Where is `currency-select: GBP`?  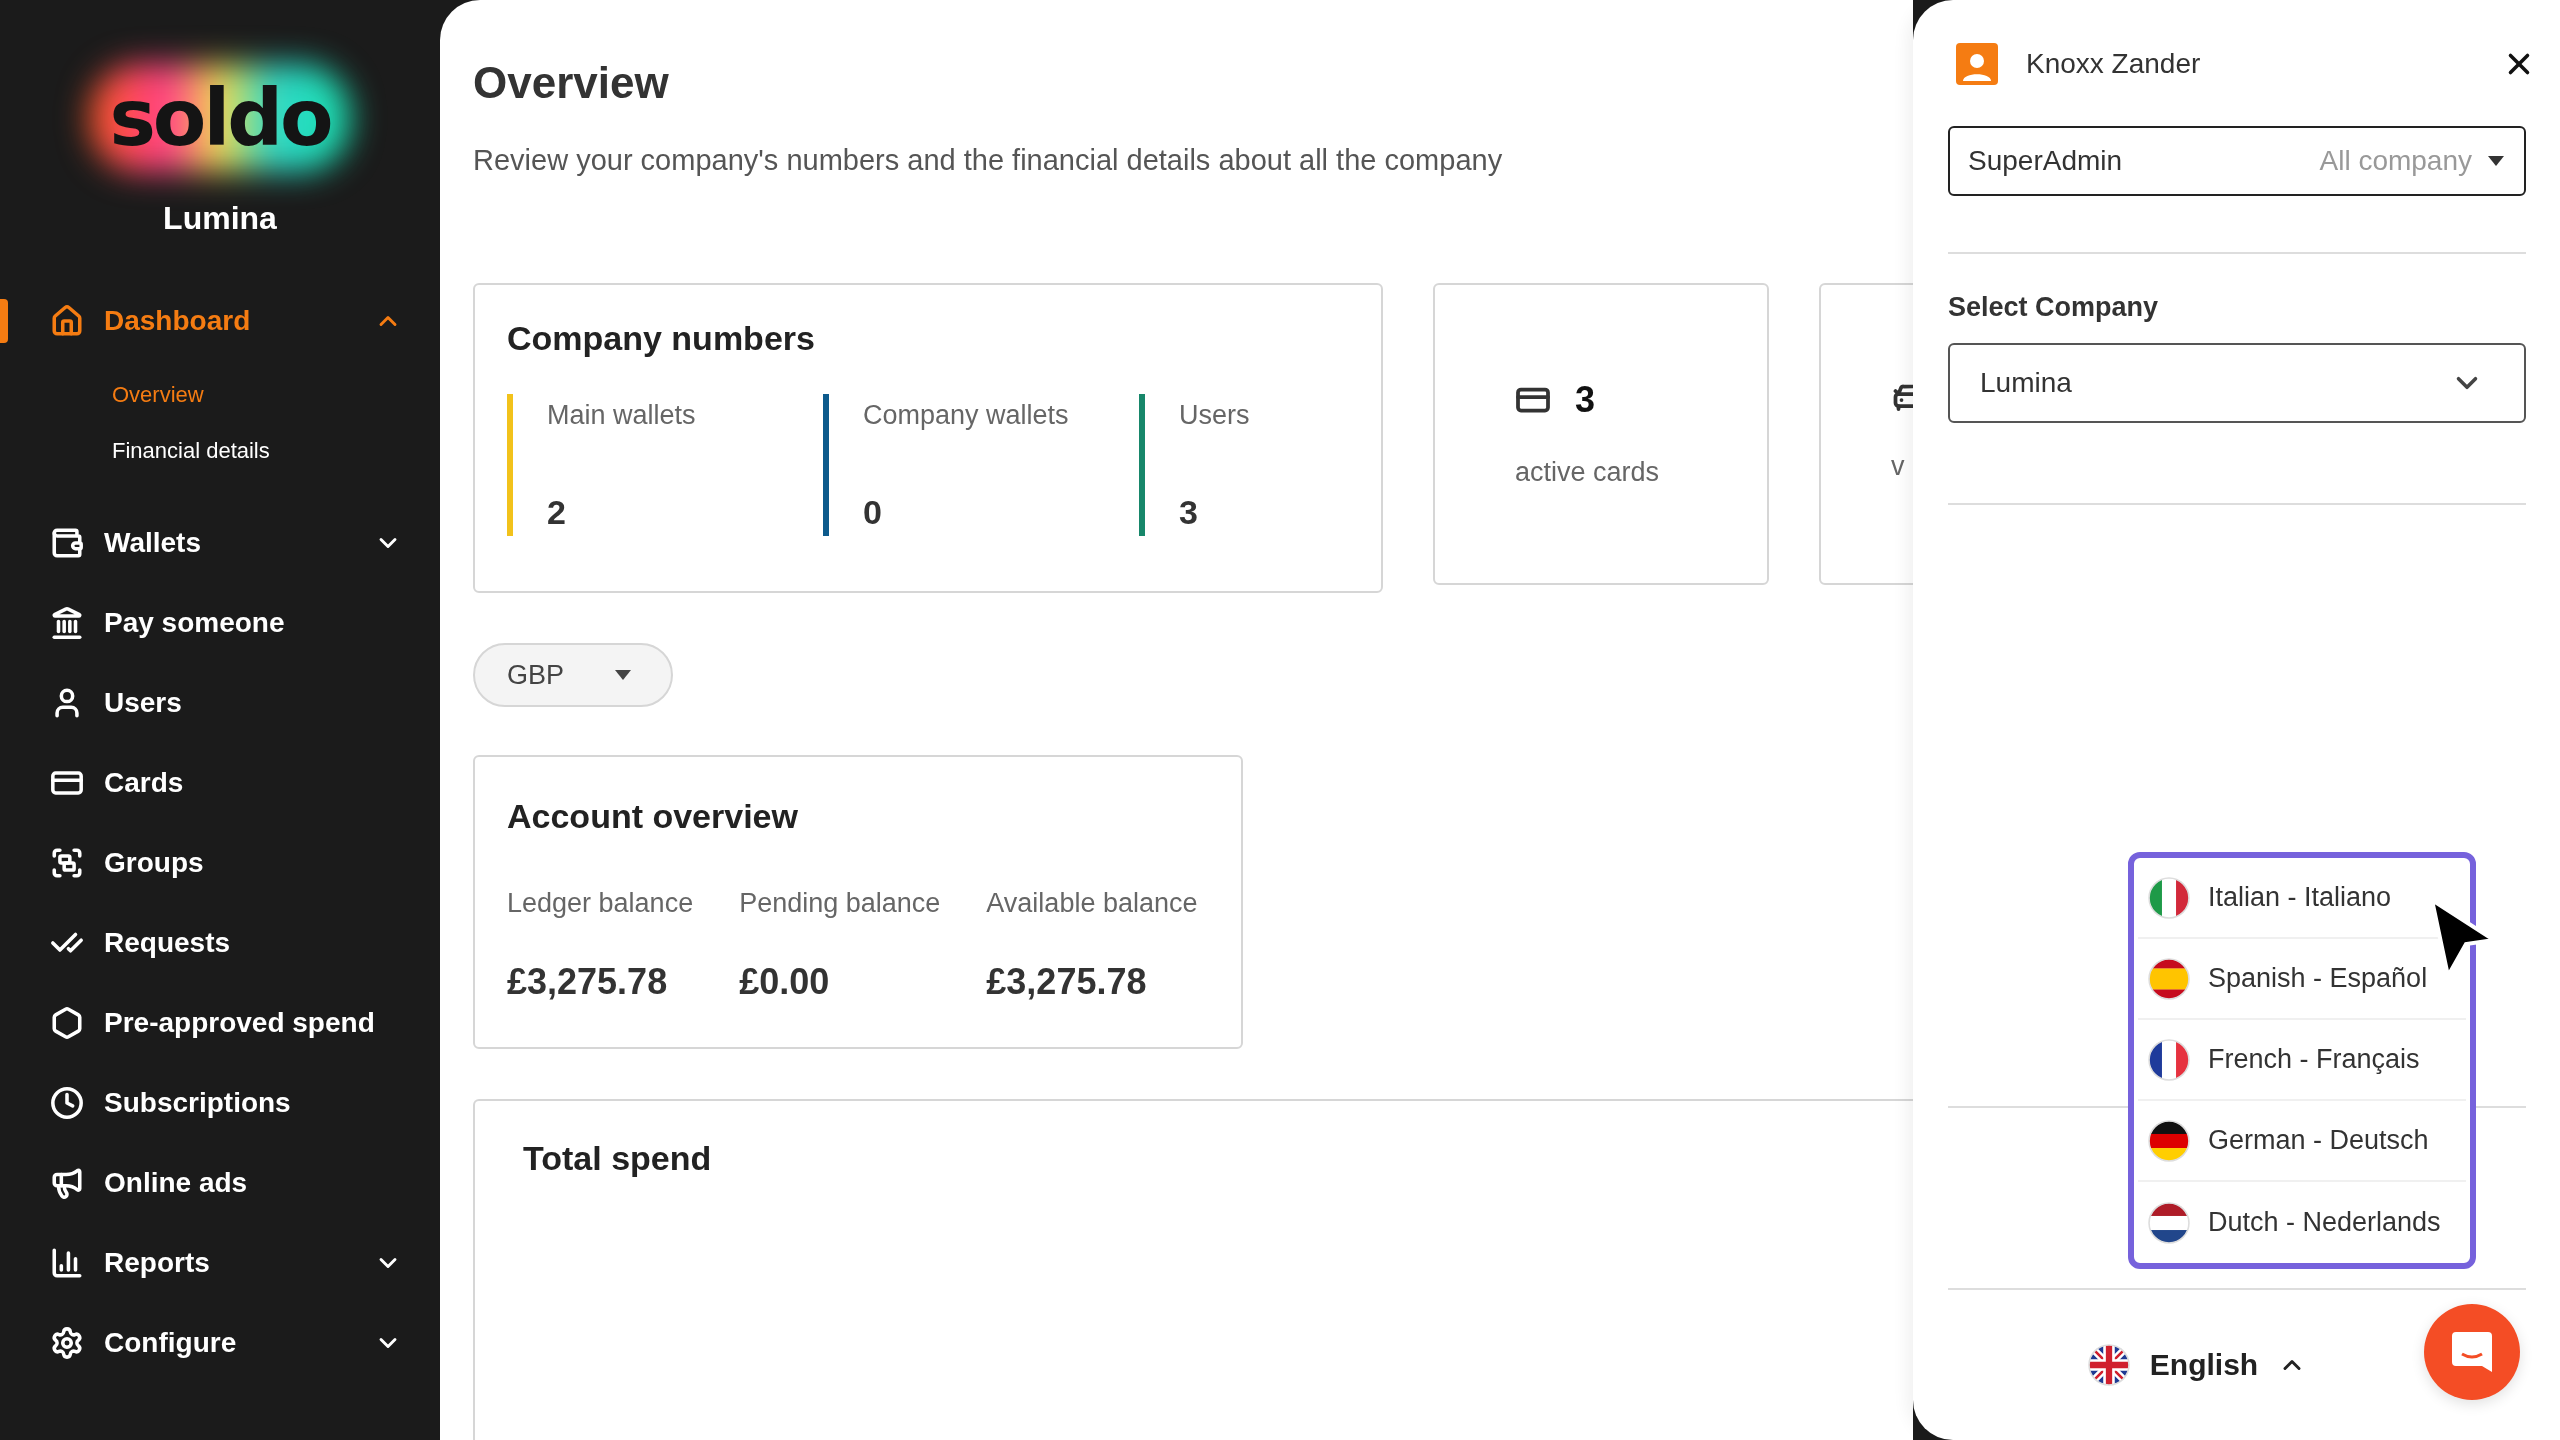 currency-select: GBP is located at coordinates (573, 675).